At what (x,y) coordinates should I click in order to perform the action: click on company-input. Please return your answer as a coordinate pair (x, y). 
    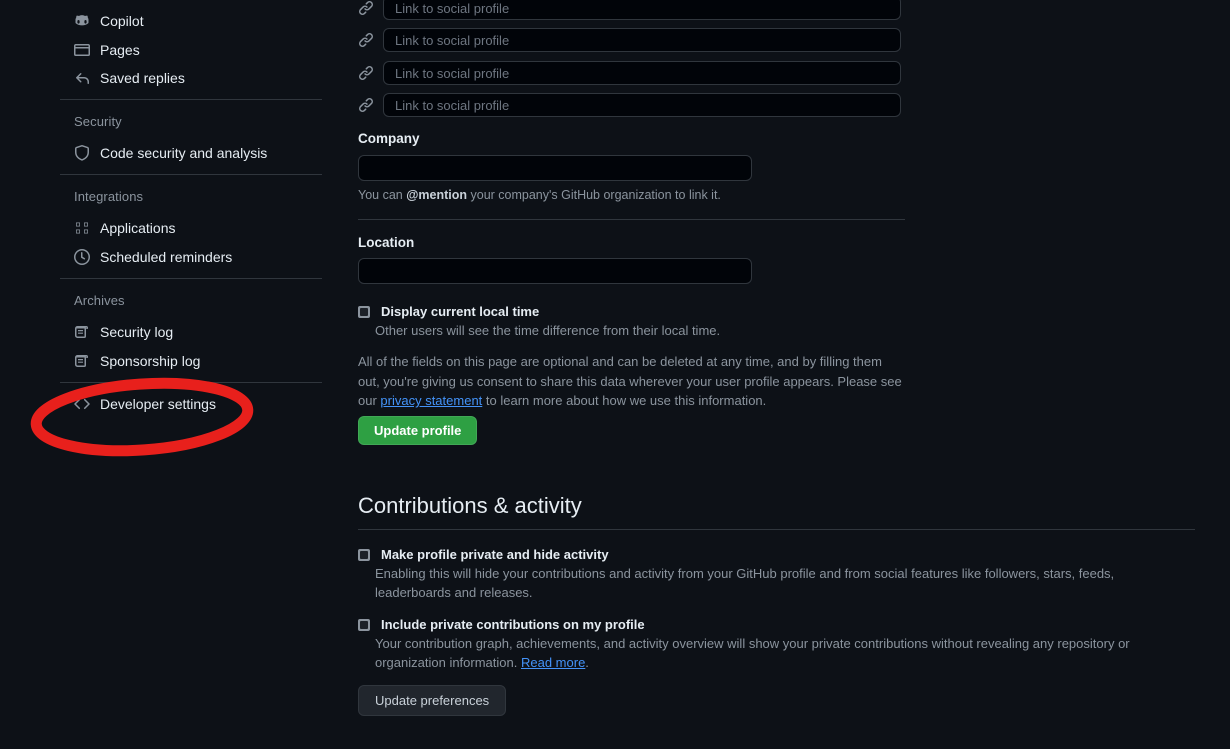
    Looking at the image, I should click on (555, 168).